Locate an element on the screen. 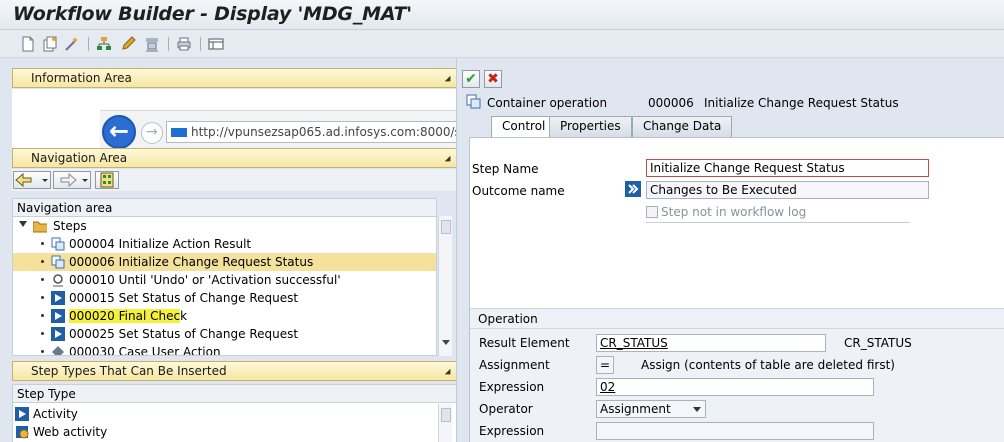 Image resolution: width=1004 pixels, height=442 pixels. tree-layout-button is located at coordinates (107, 180).